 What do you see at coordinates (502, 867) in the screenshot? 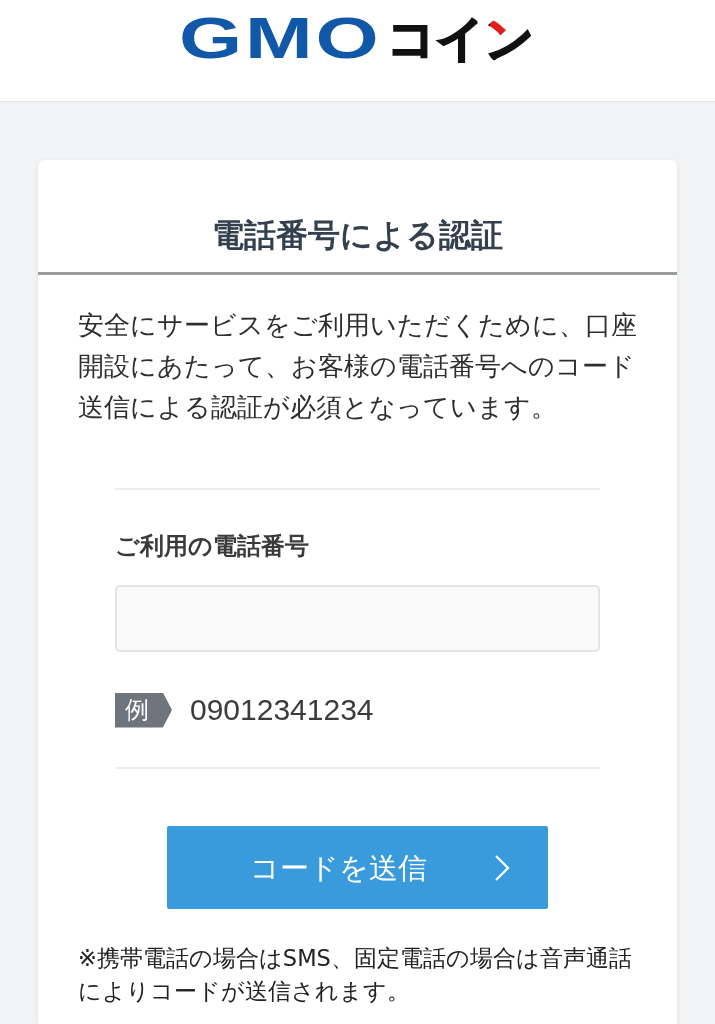
I see `chevron-right-icon` at bounding box center [502, 867].